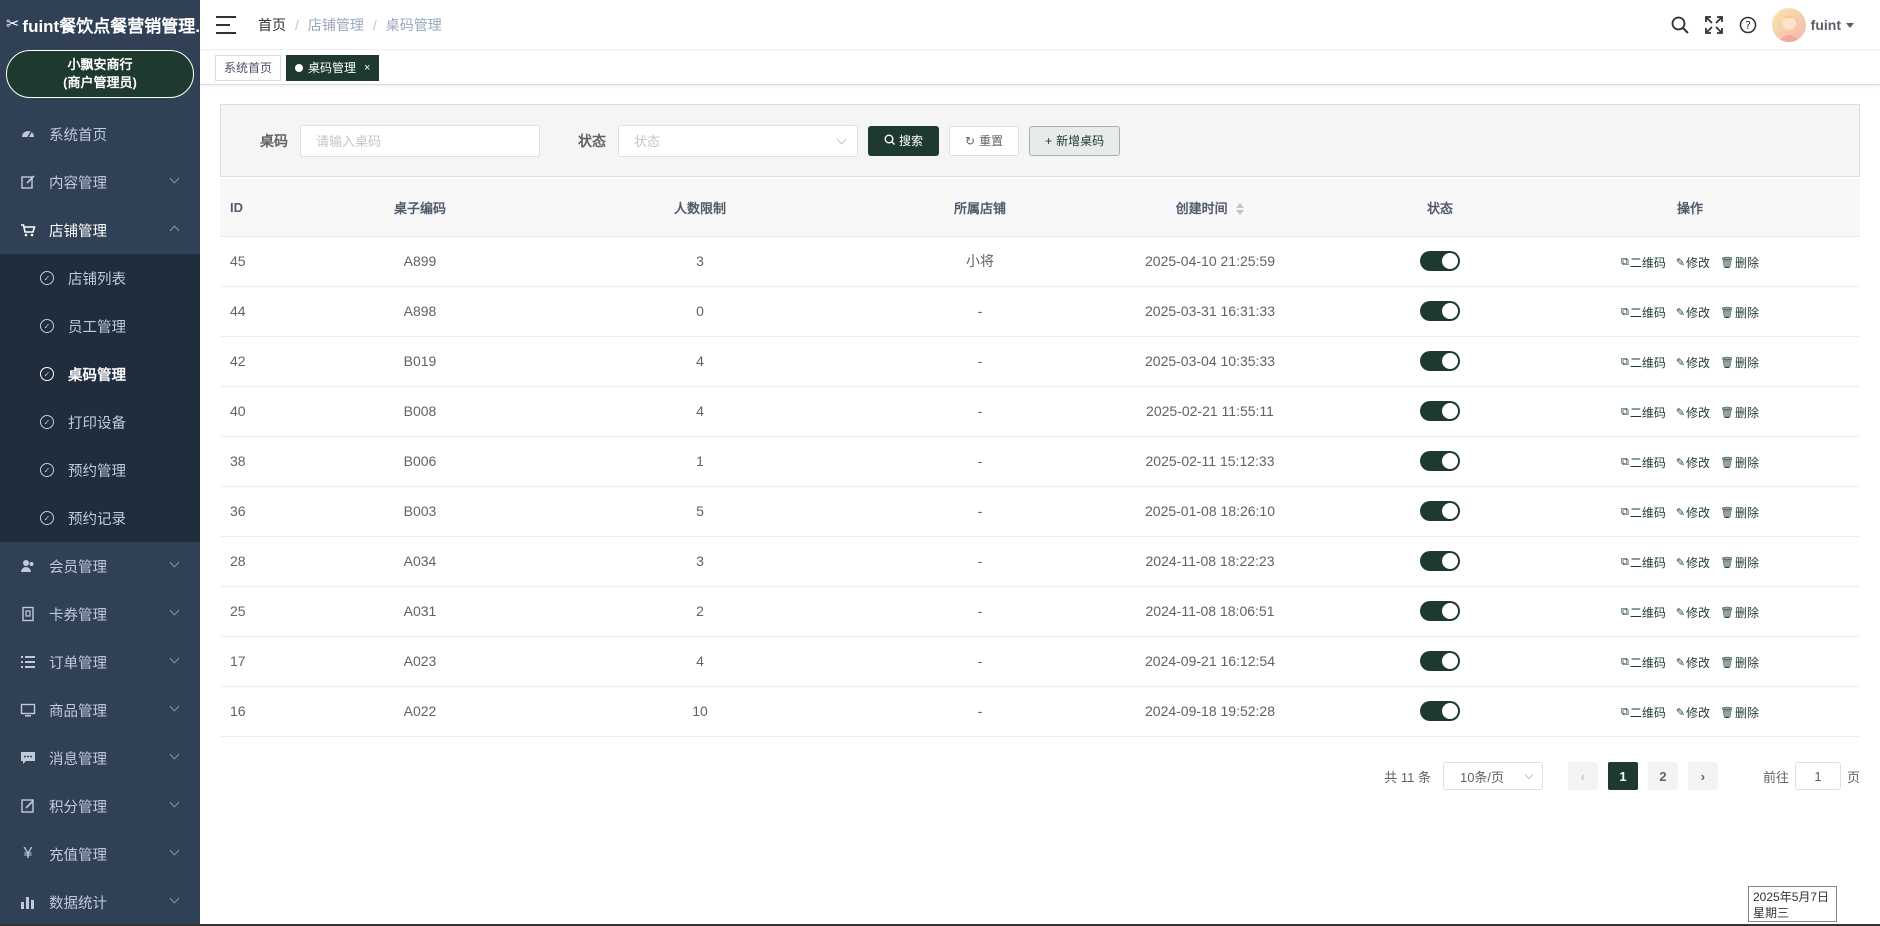 The image size is (1880, 926). Describe the element at coordinates (367, 68) in the screenshot. I see `close-icon: ×` at that location.